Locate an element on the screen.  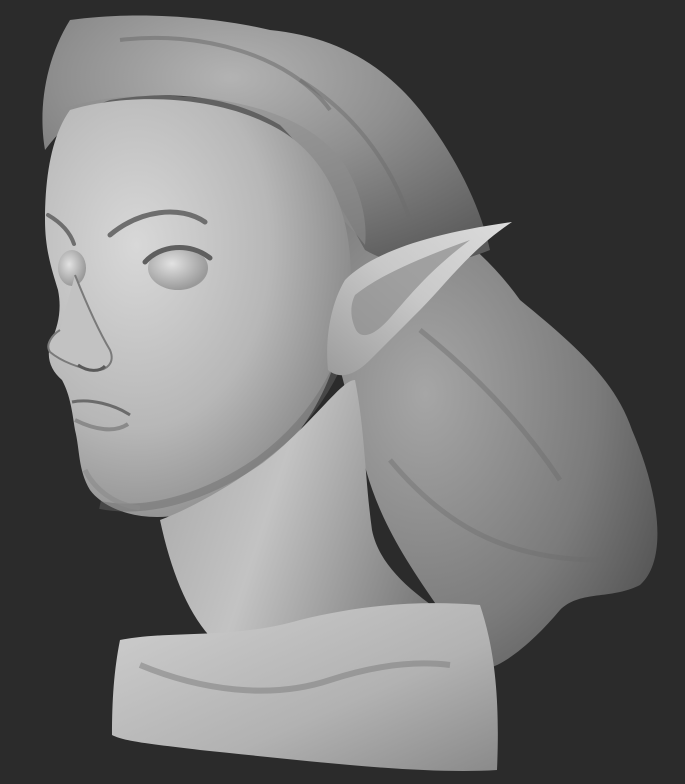
eye-far is located at coordinates (72, 268).